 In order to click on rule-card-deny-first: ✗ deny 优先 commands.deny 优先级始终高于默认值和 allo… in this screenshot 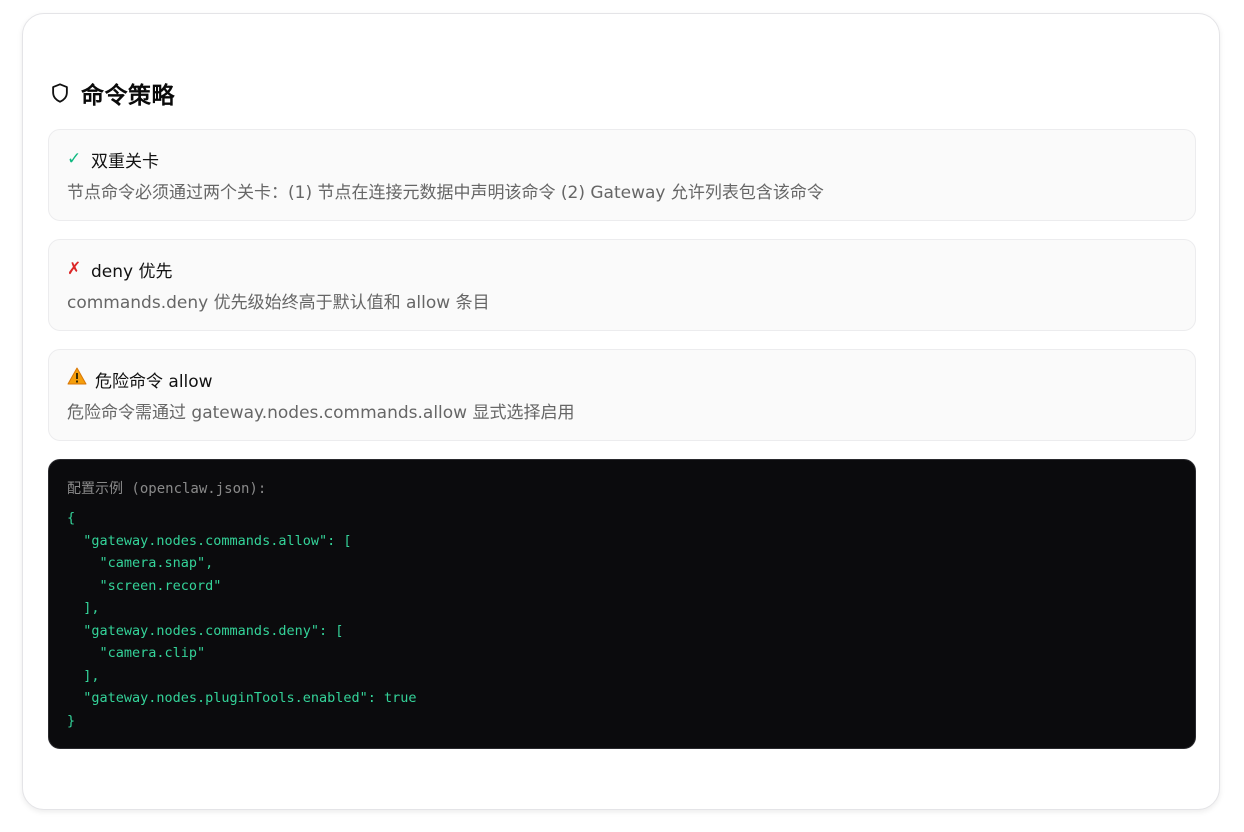, I will do `click(622, 285)`.